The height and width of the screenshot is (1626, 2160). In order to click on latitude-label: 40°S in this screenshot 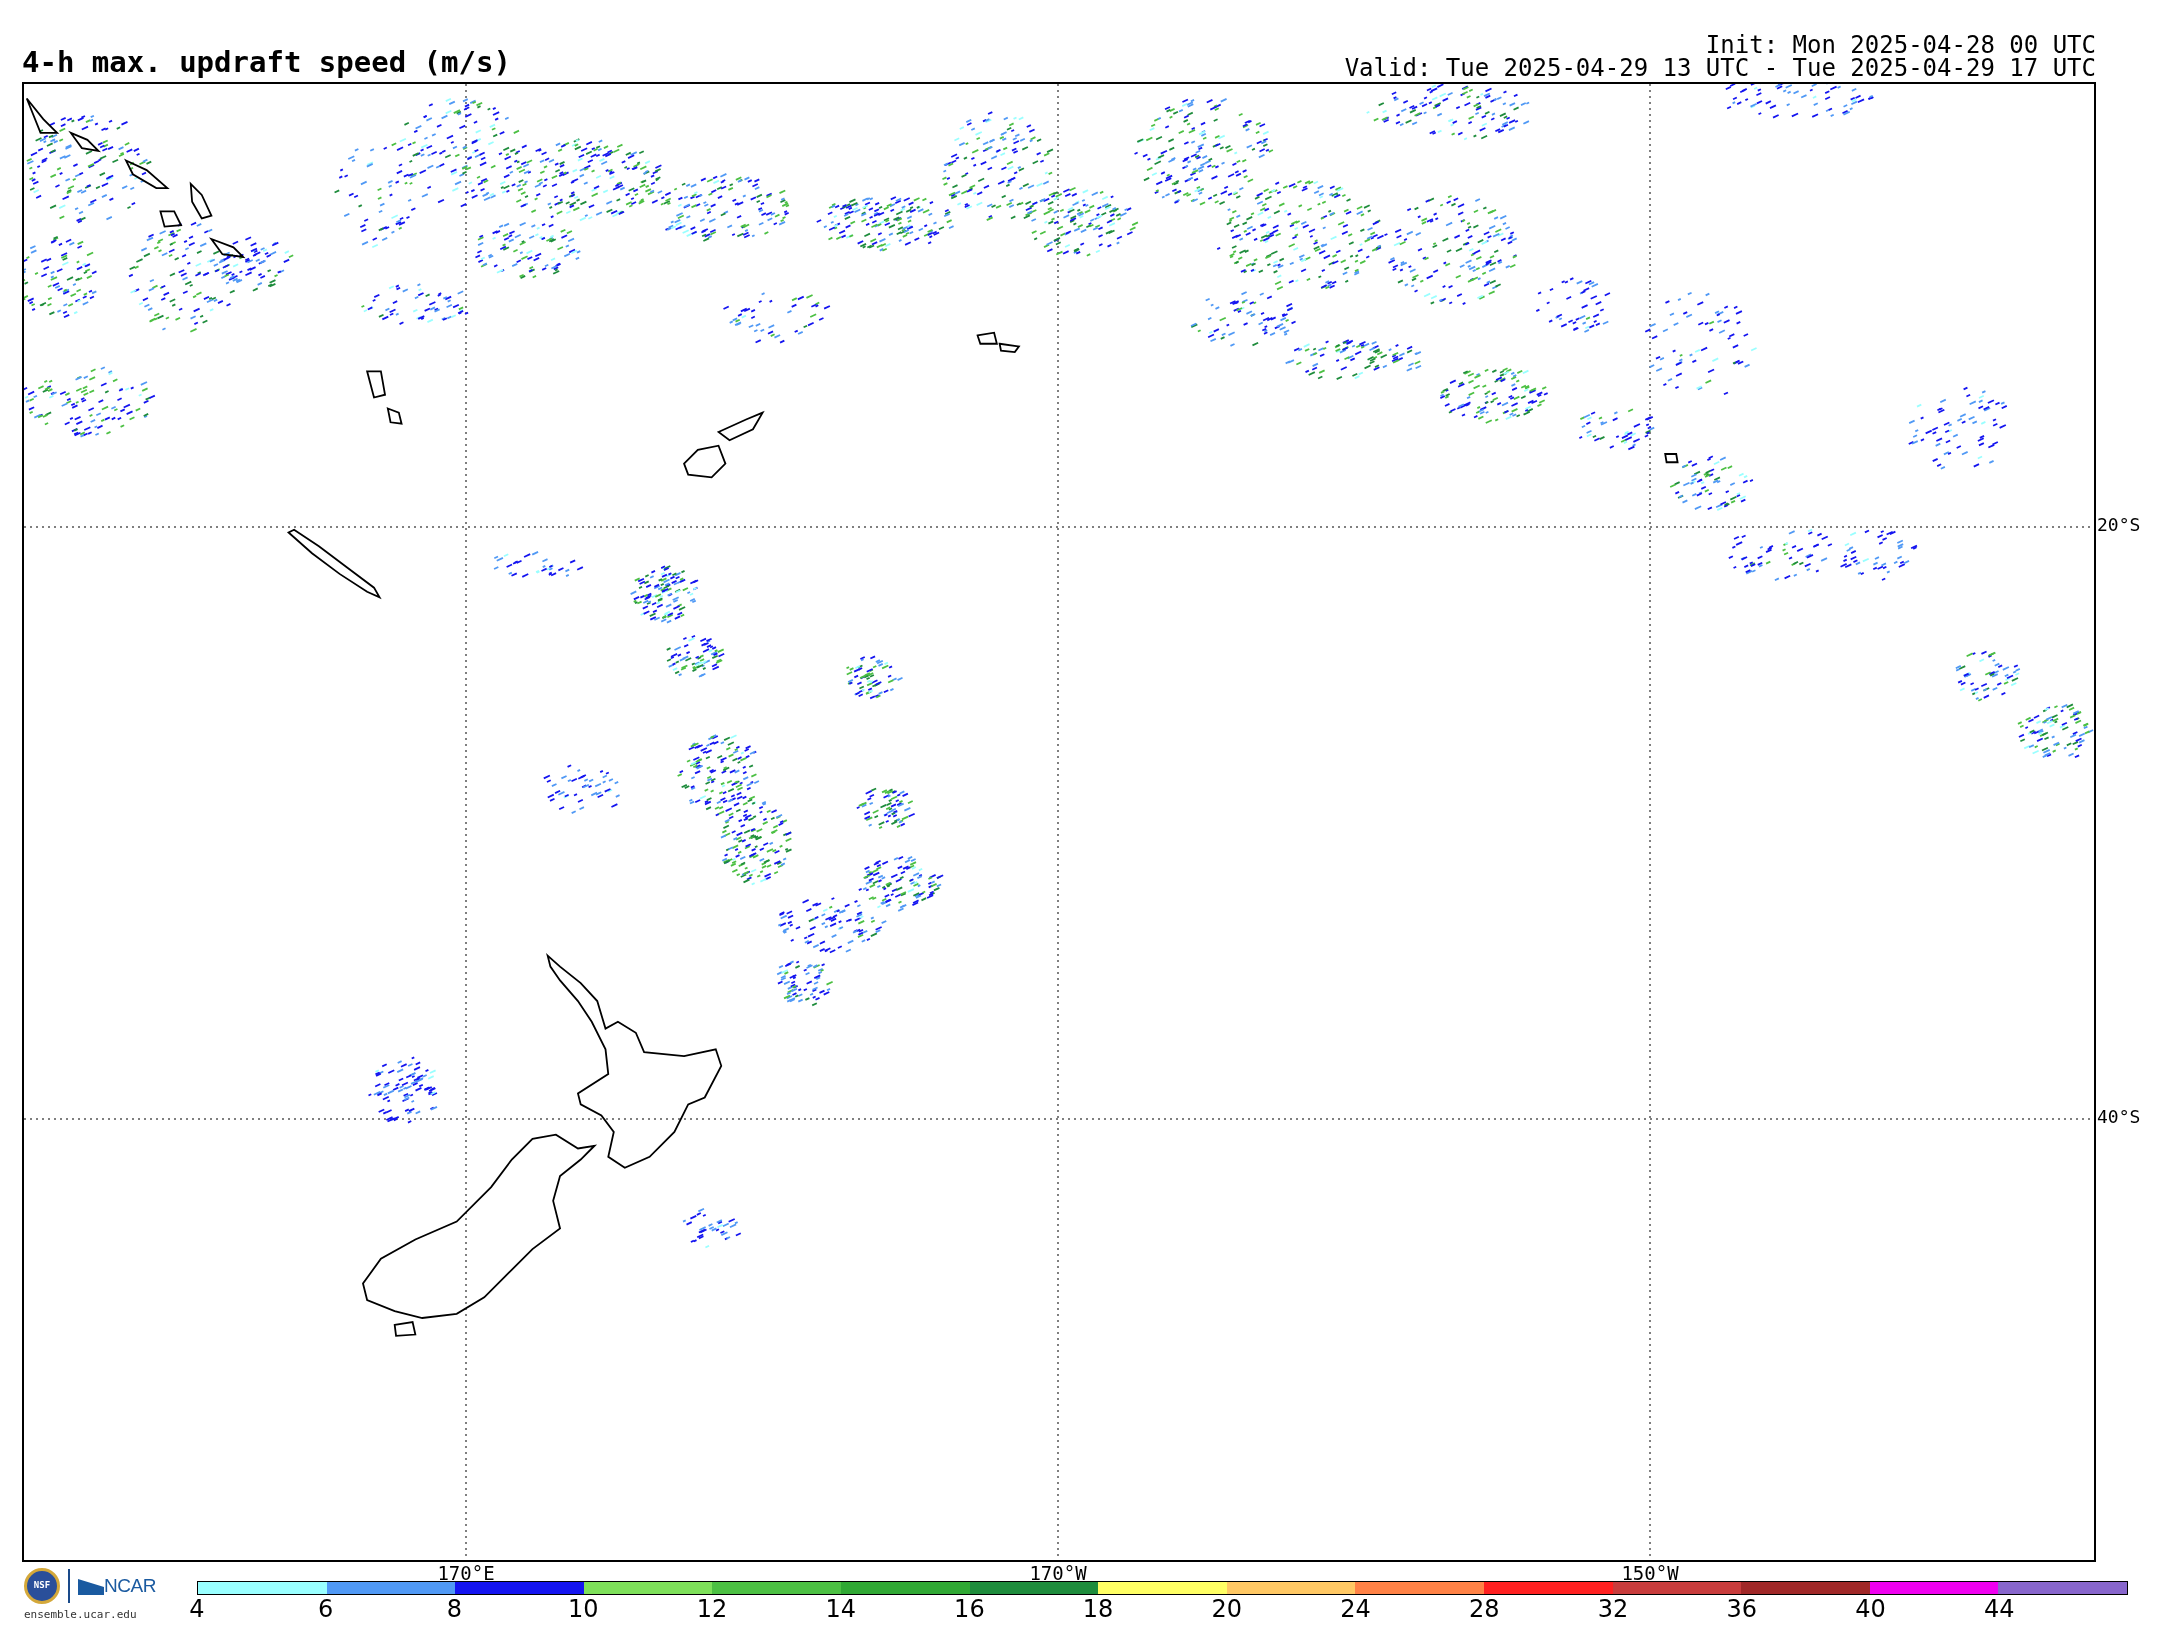, I will do `click(2119, 1117)`.